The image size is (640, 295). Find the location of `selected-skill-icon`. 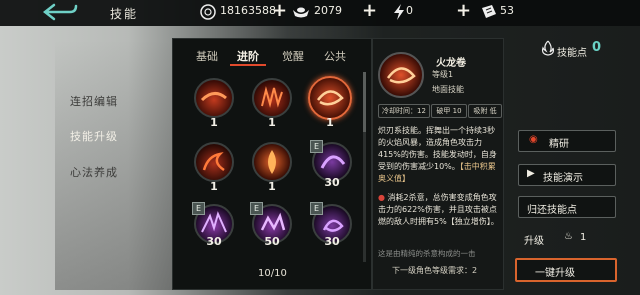

selected-skill-icon is located at coordinates (401, 75).